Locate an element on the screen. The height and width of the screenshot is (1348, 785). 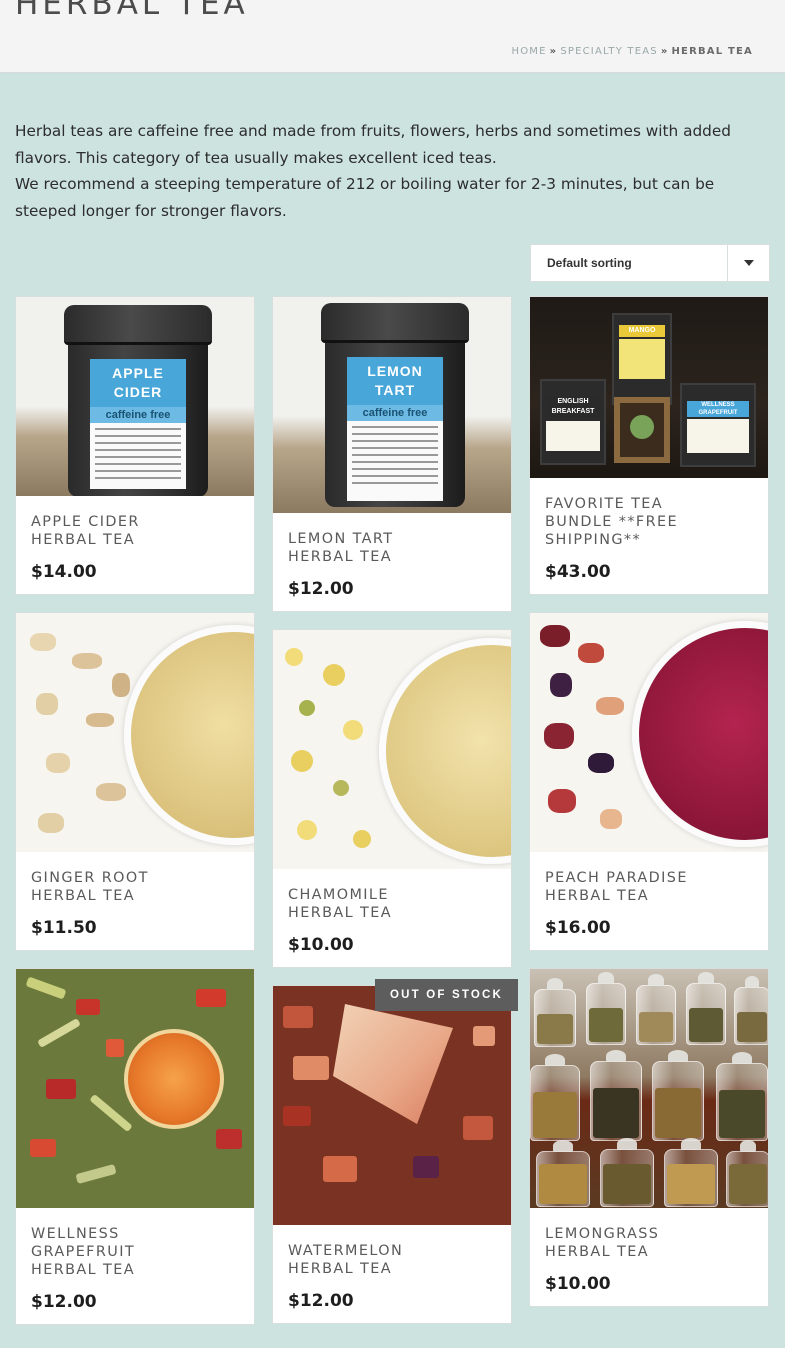
product-title: FAVORITE TEA BUNDLE **FREE SHIPPING** is located at coordinates (627, 522).